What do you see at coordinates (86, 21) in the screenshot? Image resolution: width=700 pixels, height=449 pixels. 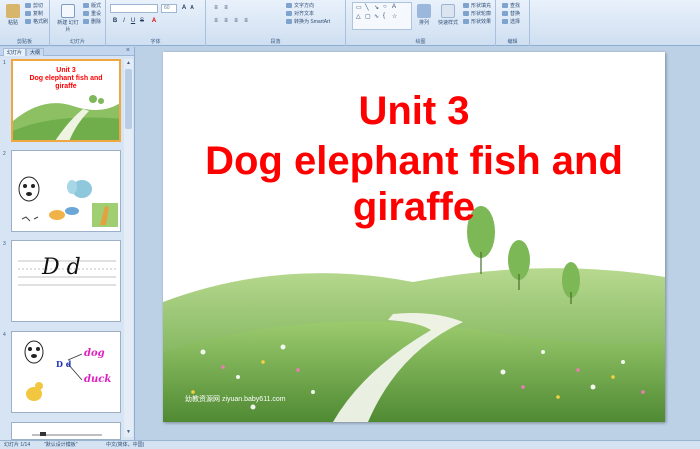 I see `delete-icon` at bounding box center [86, 21].